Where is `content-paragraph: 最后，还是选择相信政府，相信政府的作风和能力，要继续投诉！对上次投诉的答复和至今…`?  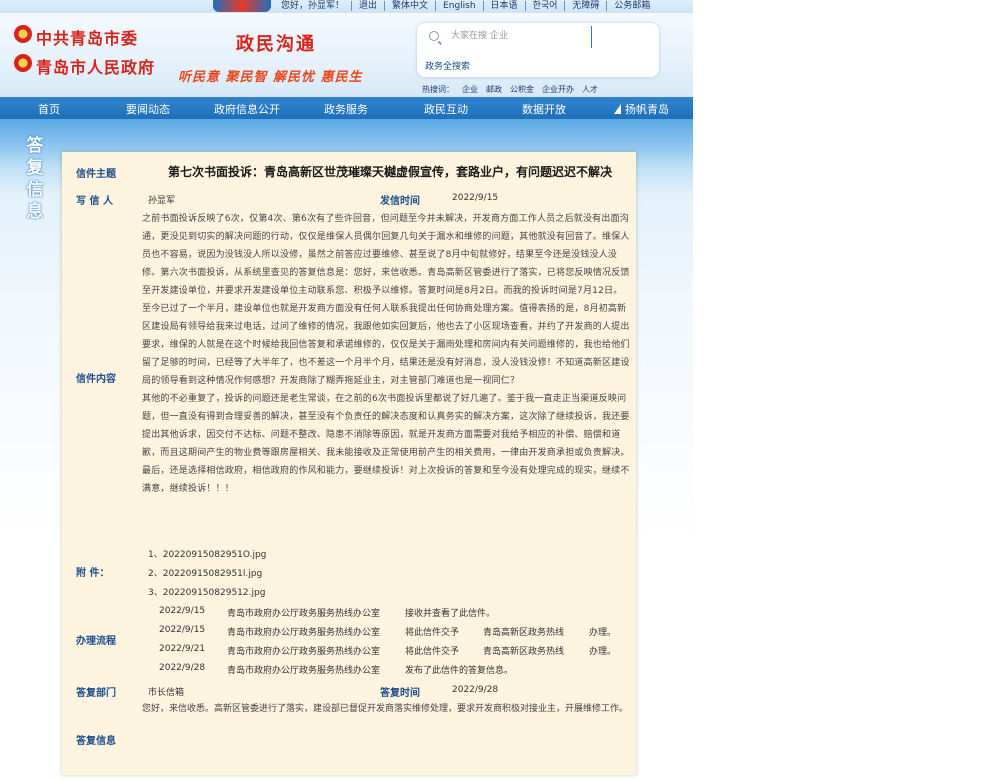
content-paragraph: 最后，还是选择相信政府，相信政府的作风和能力，要继续投诉！对上次投诉的答复和至今… is located at coordinates (386, 480).